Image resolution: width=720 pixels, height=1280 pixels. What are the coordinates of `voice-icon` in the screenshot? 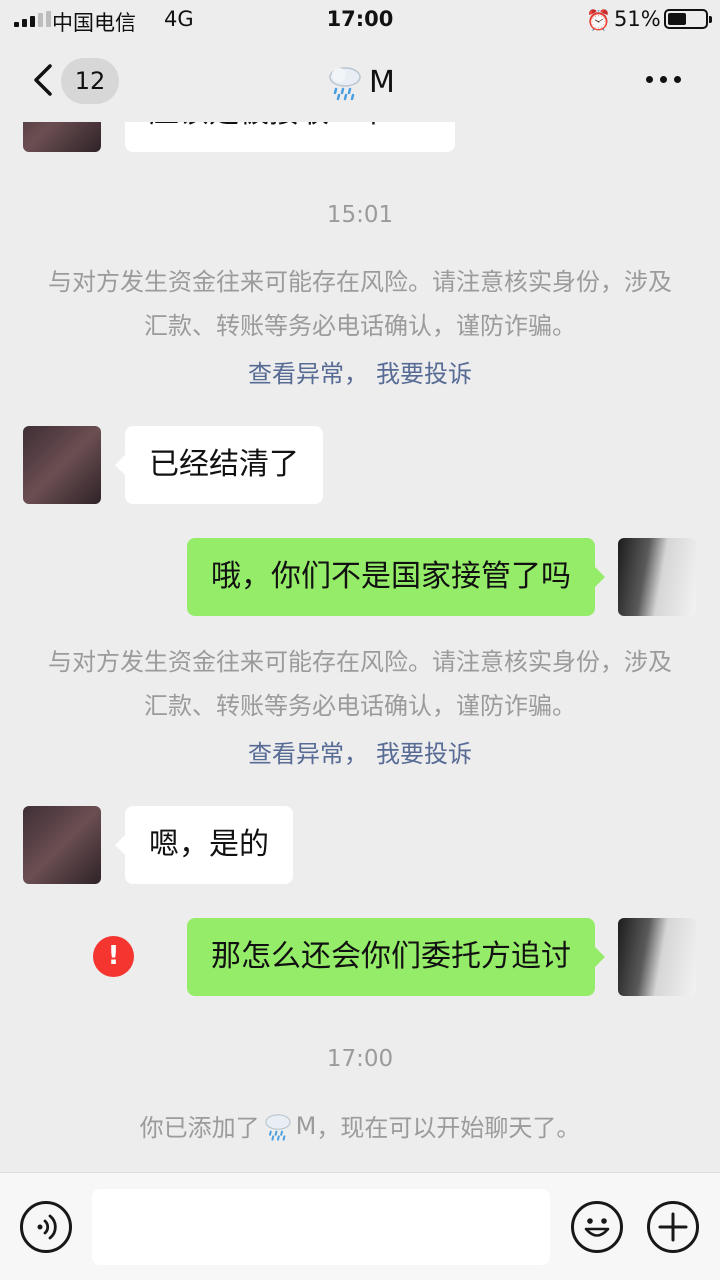 It's located at (46, 1227).